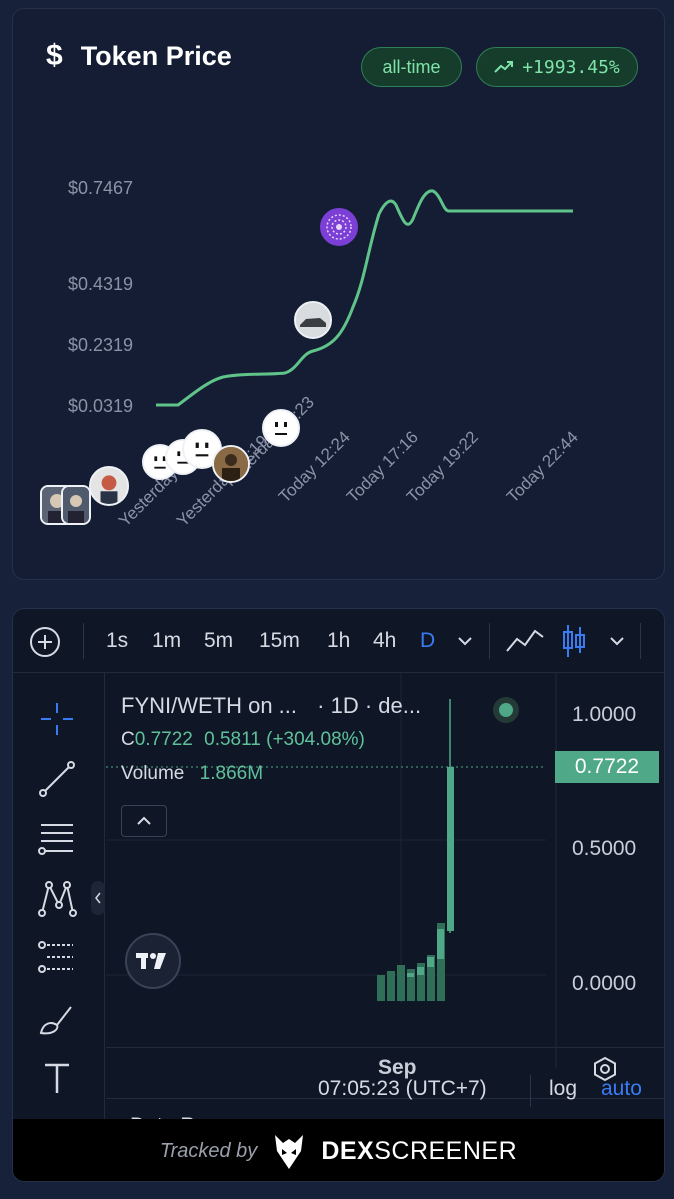  I want to click on price-scale-label: 1.0000, so click(604, 714).